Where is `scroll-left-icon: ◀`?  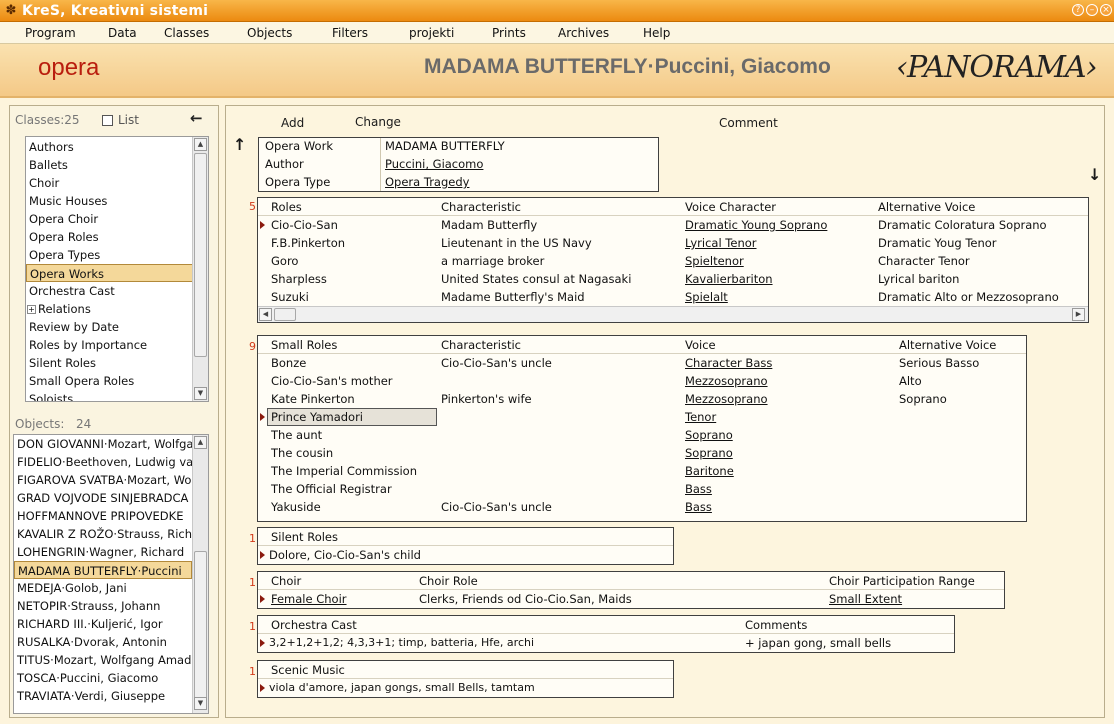 scroll-left-icon: ◀ is located at coordinates (265, 314).